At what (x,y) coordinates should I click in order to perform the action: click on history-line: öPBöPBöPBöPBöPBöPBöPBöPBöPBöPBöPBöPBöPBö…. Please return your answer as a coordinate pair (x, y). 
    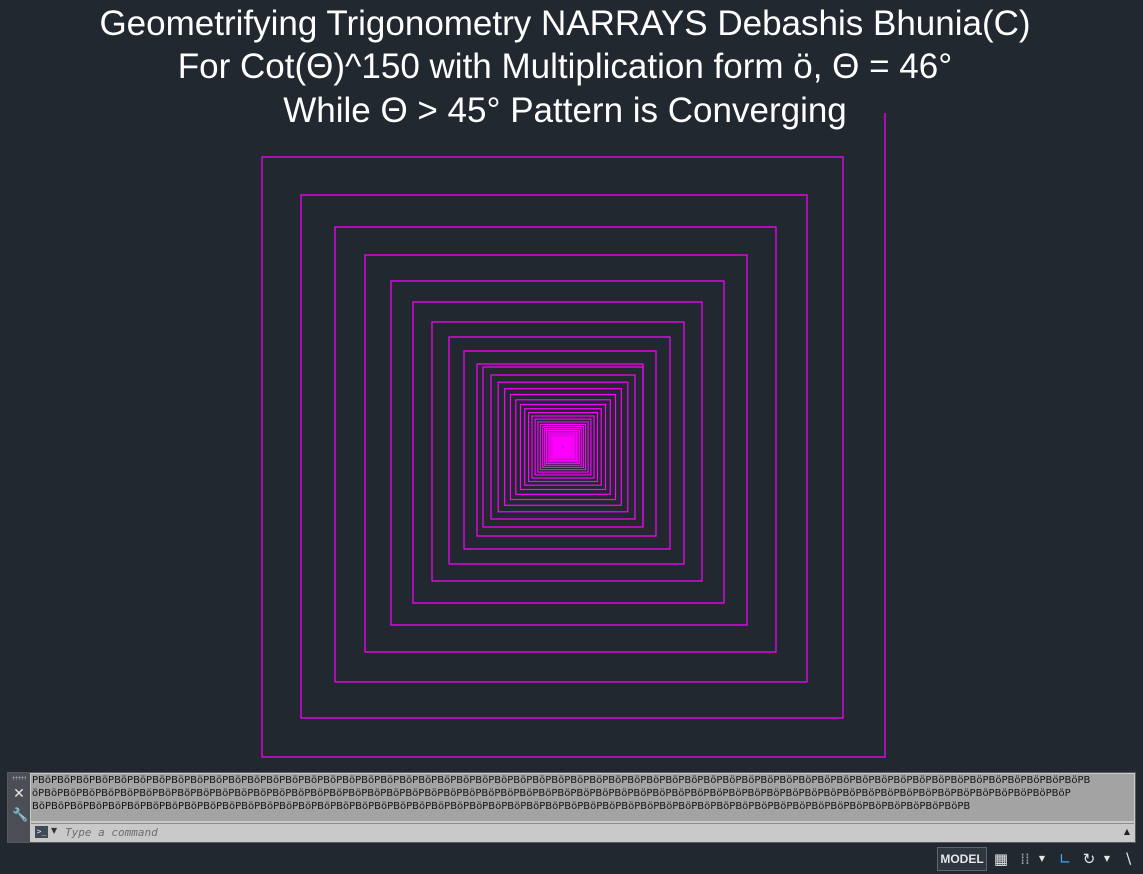
    Looking at the image, I should click on (551, 793).